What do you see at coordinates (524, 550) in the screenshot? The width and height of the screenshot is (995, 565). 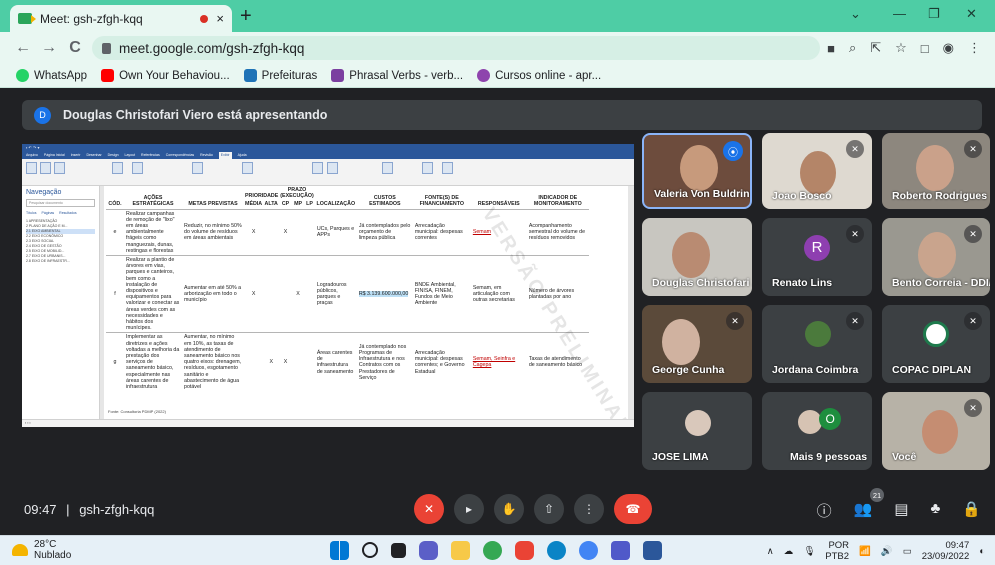 I see `office-icon` at bounding box center [524, 550].